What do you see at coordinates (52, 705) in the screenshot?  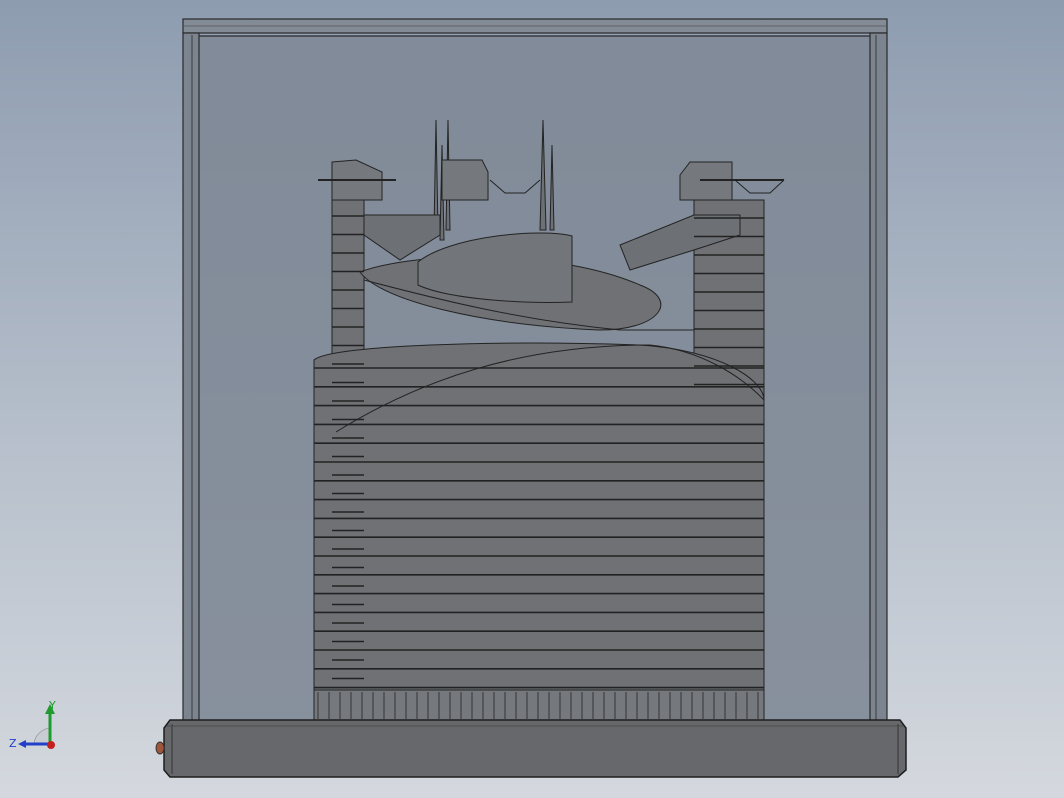 I see `y-axis-label: Y` at bounding box center [52, 705].